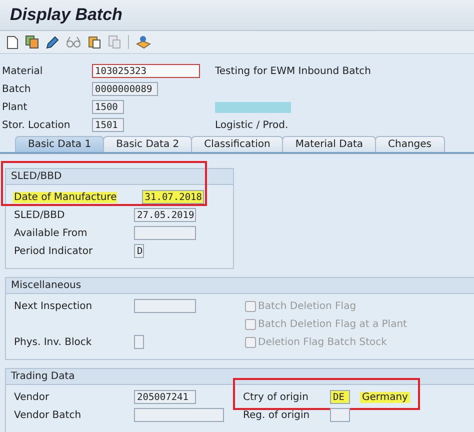 This screenshot has height=432, width=474. Describe the element at coordinates (50, 233) in the screenshot. I see `field-label: Available From` at that location.